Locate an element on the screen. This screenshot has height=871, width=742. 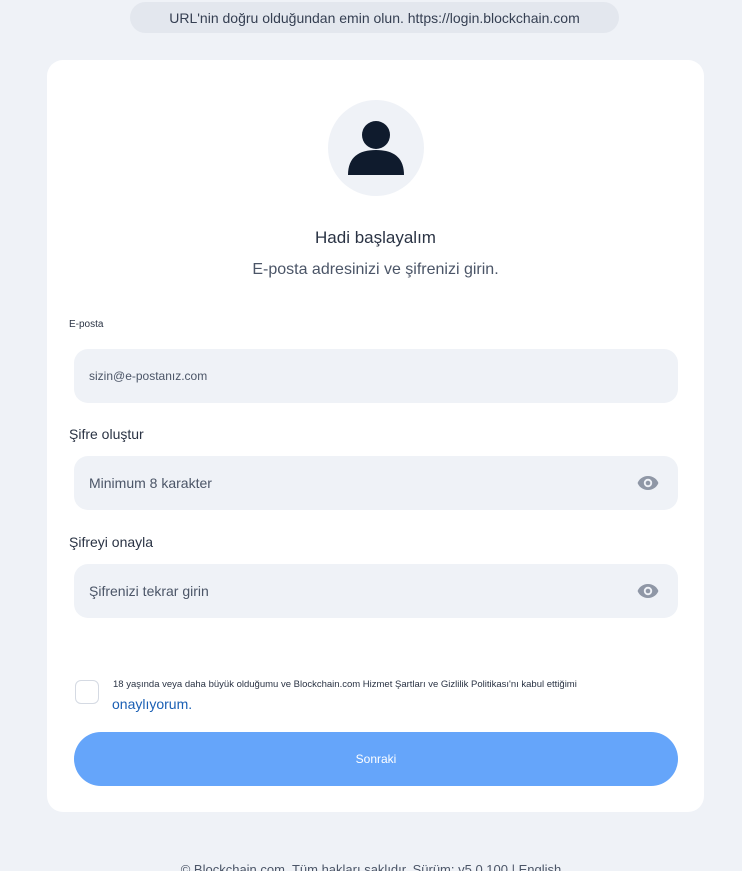
user-silhouette-icon is located at coordinates (376, 148).